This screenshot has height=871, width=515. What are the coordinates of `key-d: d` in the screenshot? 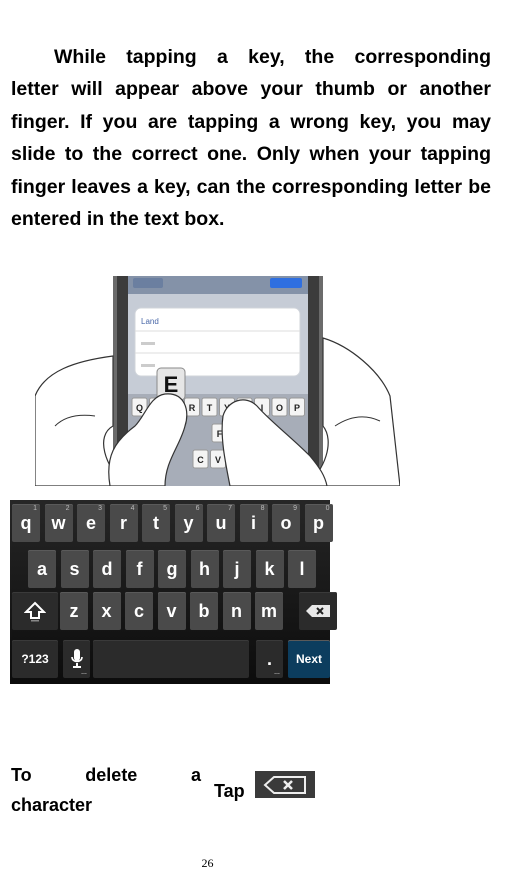 It's located at (107, 569).